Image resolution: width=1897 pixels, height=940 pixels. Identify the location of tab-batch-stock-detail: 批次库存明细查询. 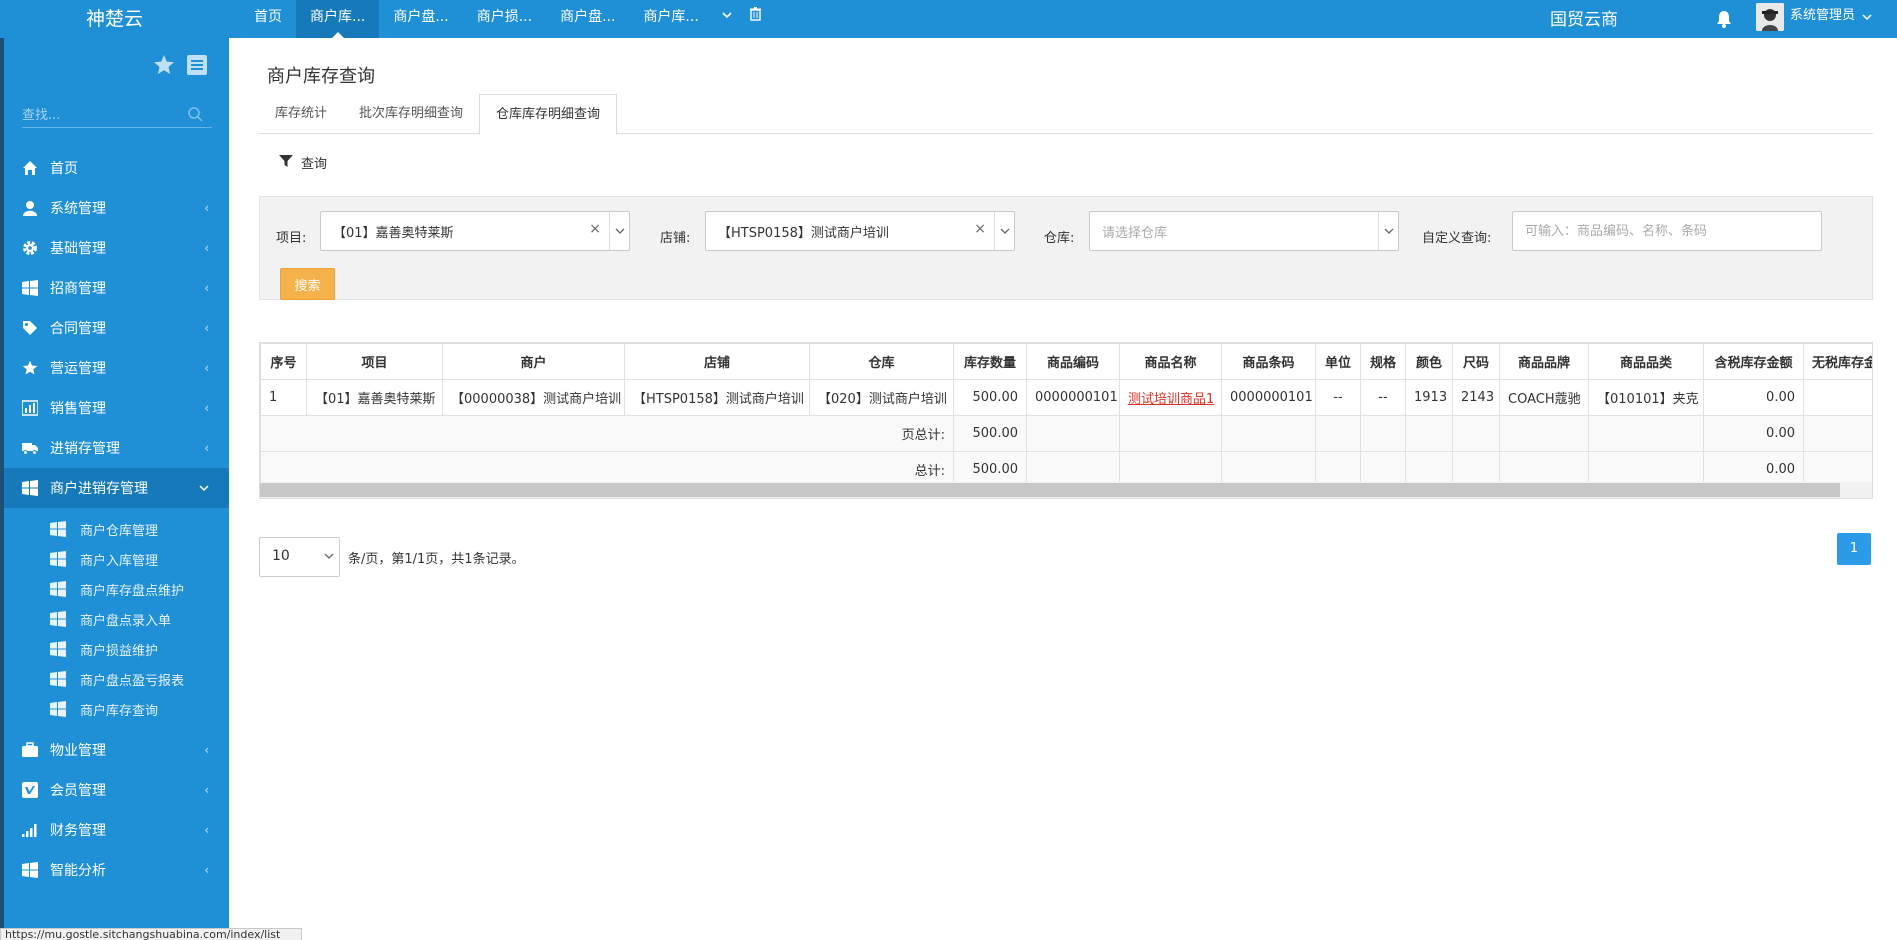
(411, 114).